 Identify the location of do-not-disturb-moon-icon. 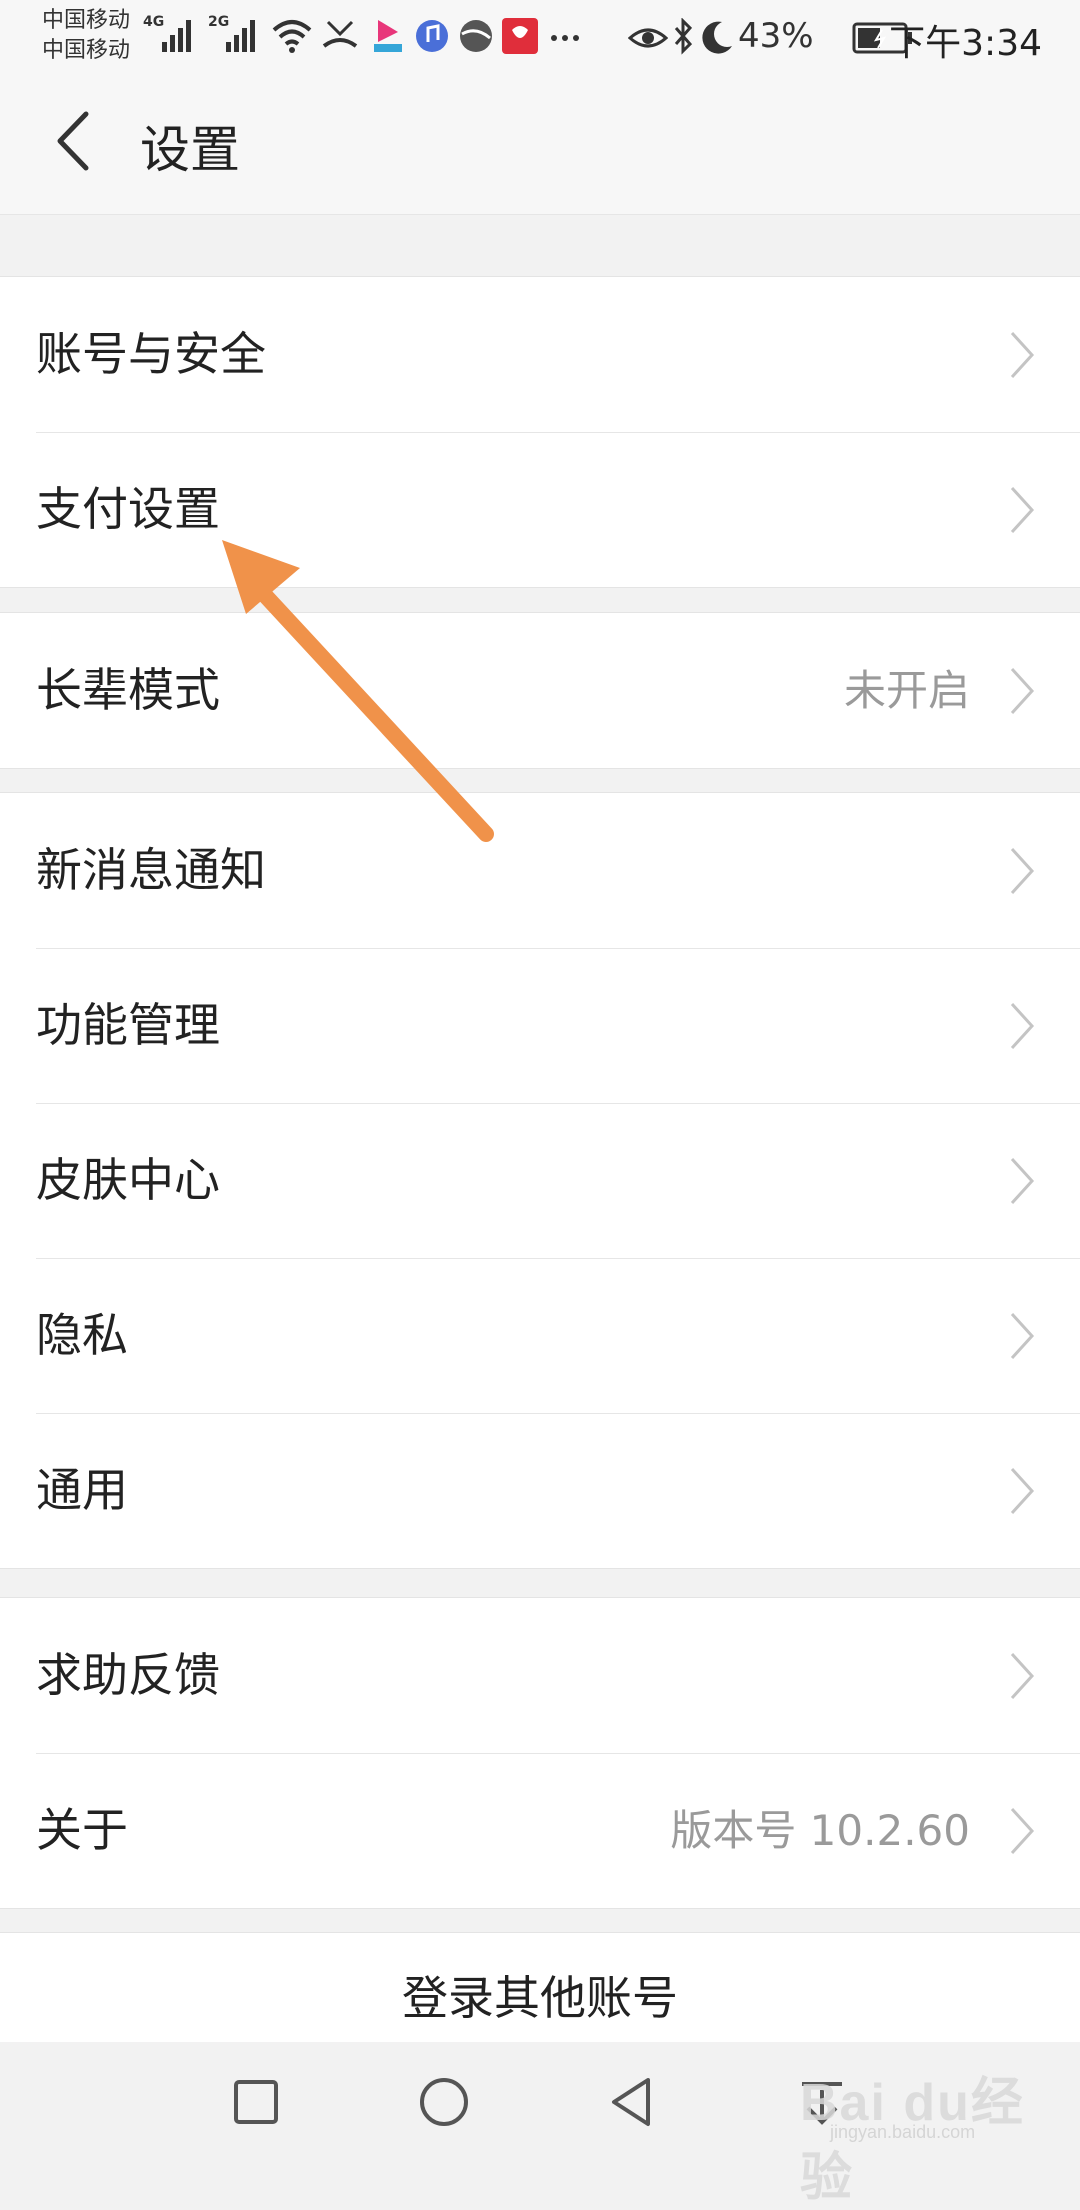
(717, 37).